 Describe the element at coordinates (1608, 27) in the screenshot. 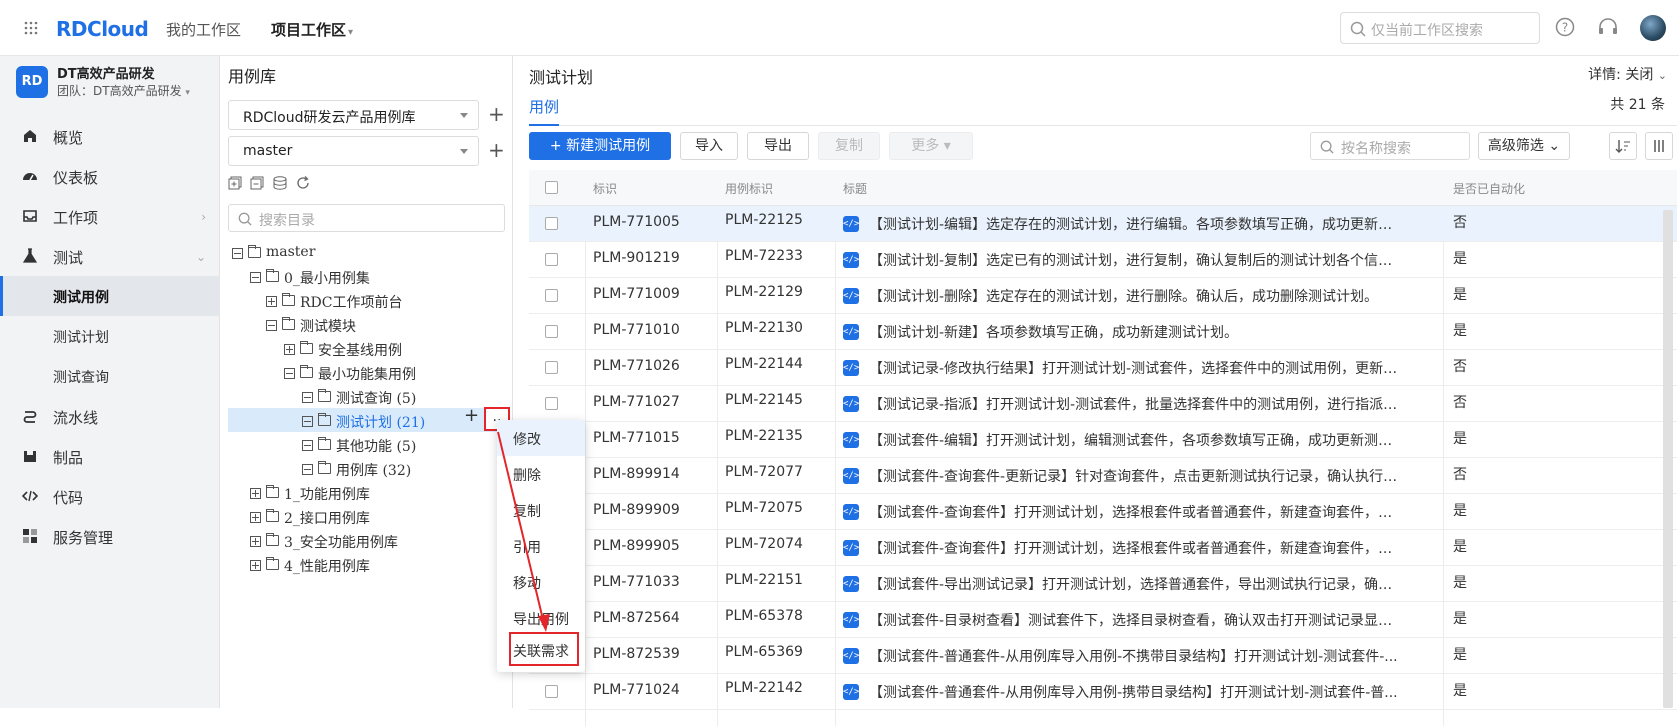

I see `headset-icon` at that location.